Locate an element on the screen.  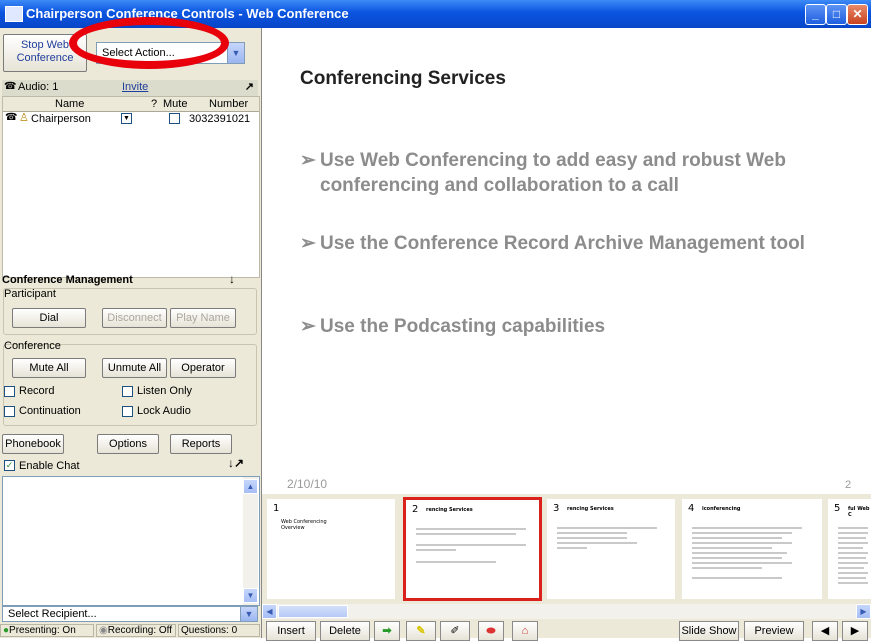
scrollbar-thumb is located at coordinates (313, 611).